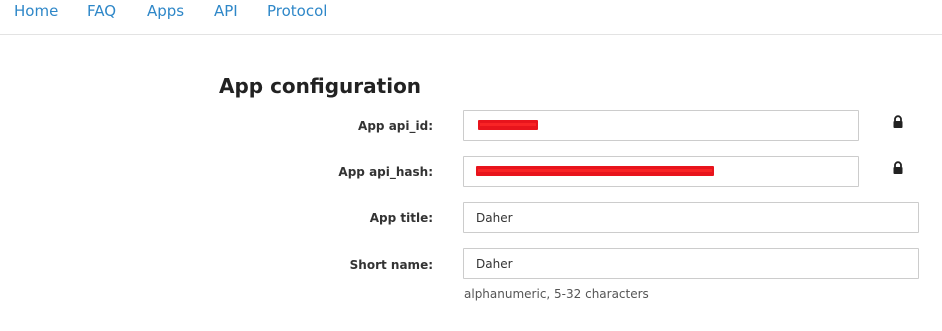 The height and width of the screenshot is (331, 942). Describe the element at coordinates (385, 172) in the screenshot. I see `api-hash-label: App api_hash:` at that location.